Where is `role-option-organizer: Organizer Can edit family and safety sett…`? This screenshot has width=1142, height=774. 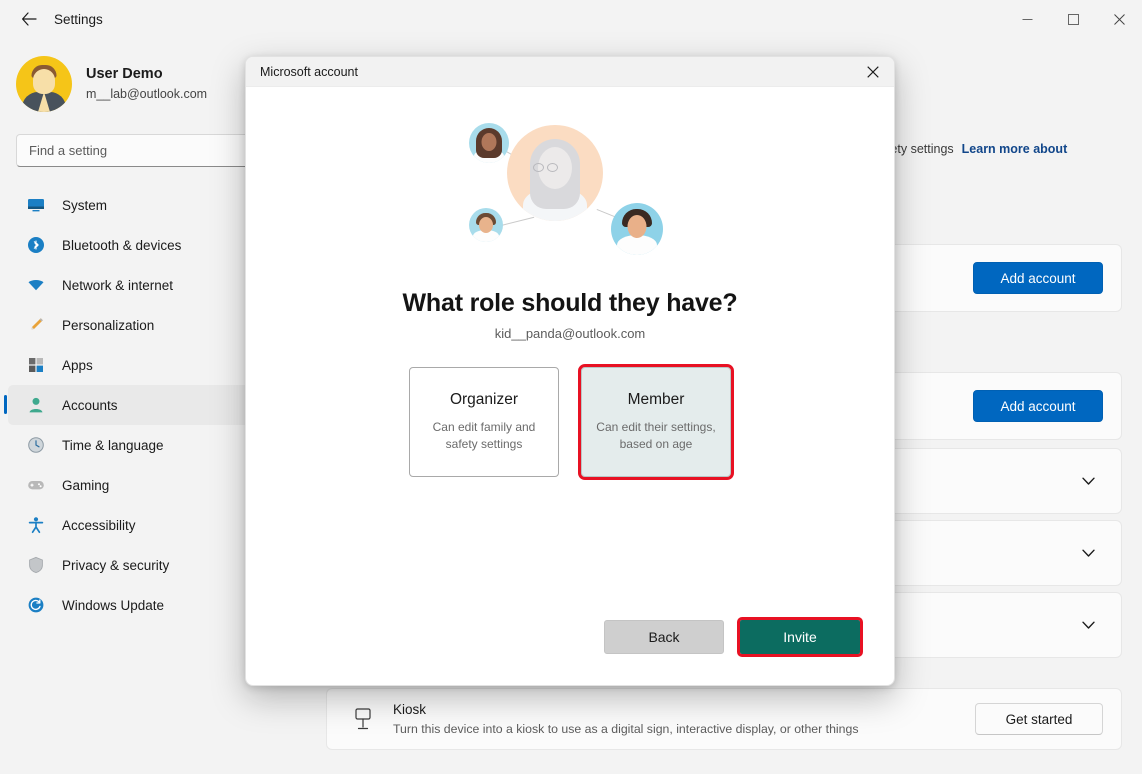
role-option-organizer: Organizer Can edit family and safety sett… is located at coordinates (484, 422).